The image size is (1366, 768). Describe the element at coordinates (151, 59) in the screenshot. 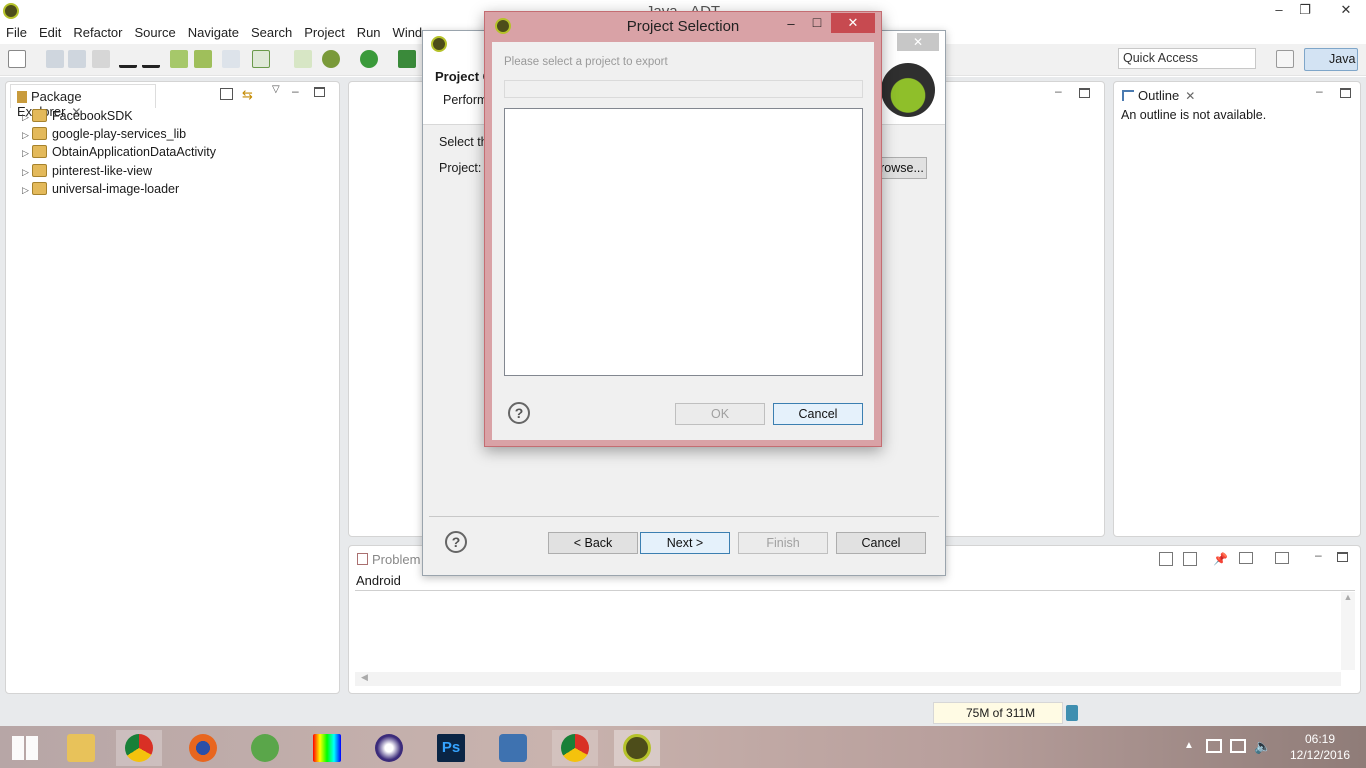

I see `import-icon` at that location.